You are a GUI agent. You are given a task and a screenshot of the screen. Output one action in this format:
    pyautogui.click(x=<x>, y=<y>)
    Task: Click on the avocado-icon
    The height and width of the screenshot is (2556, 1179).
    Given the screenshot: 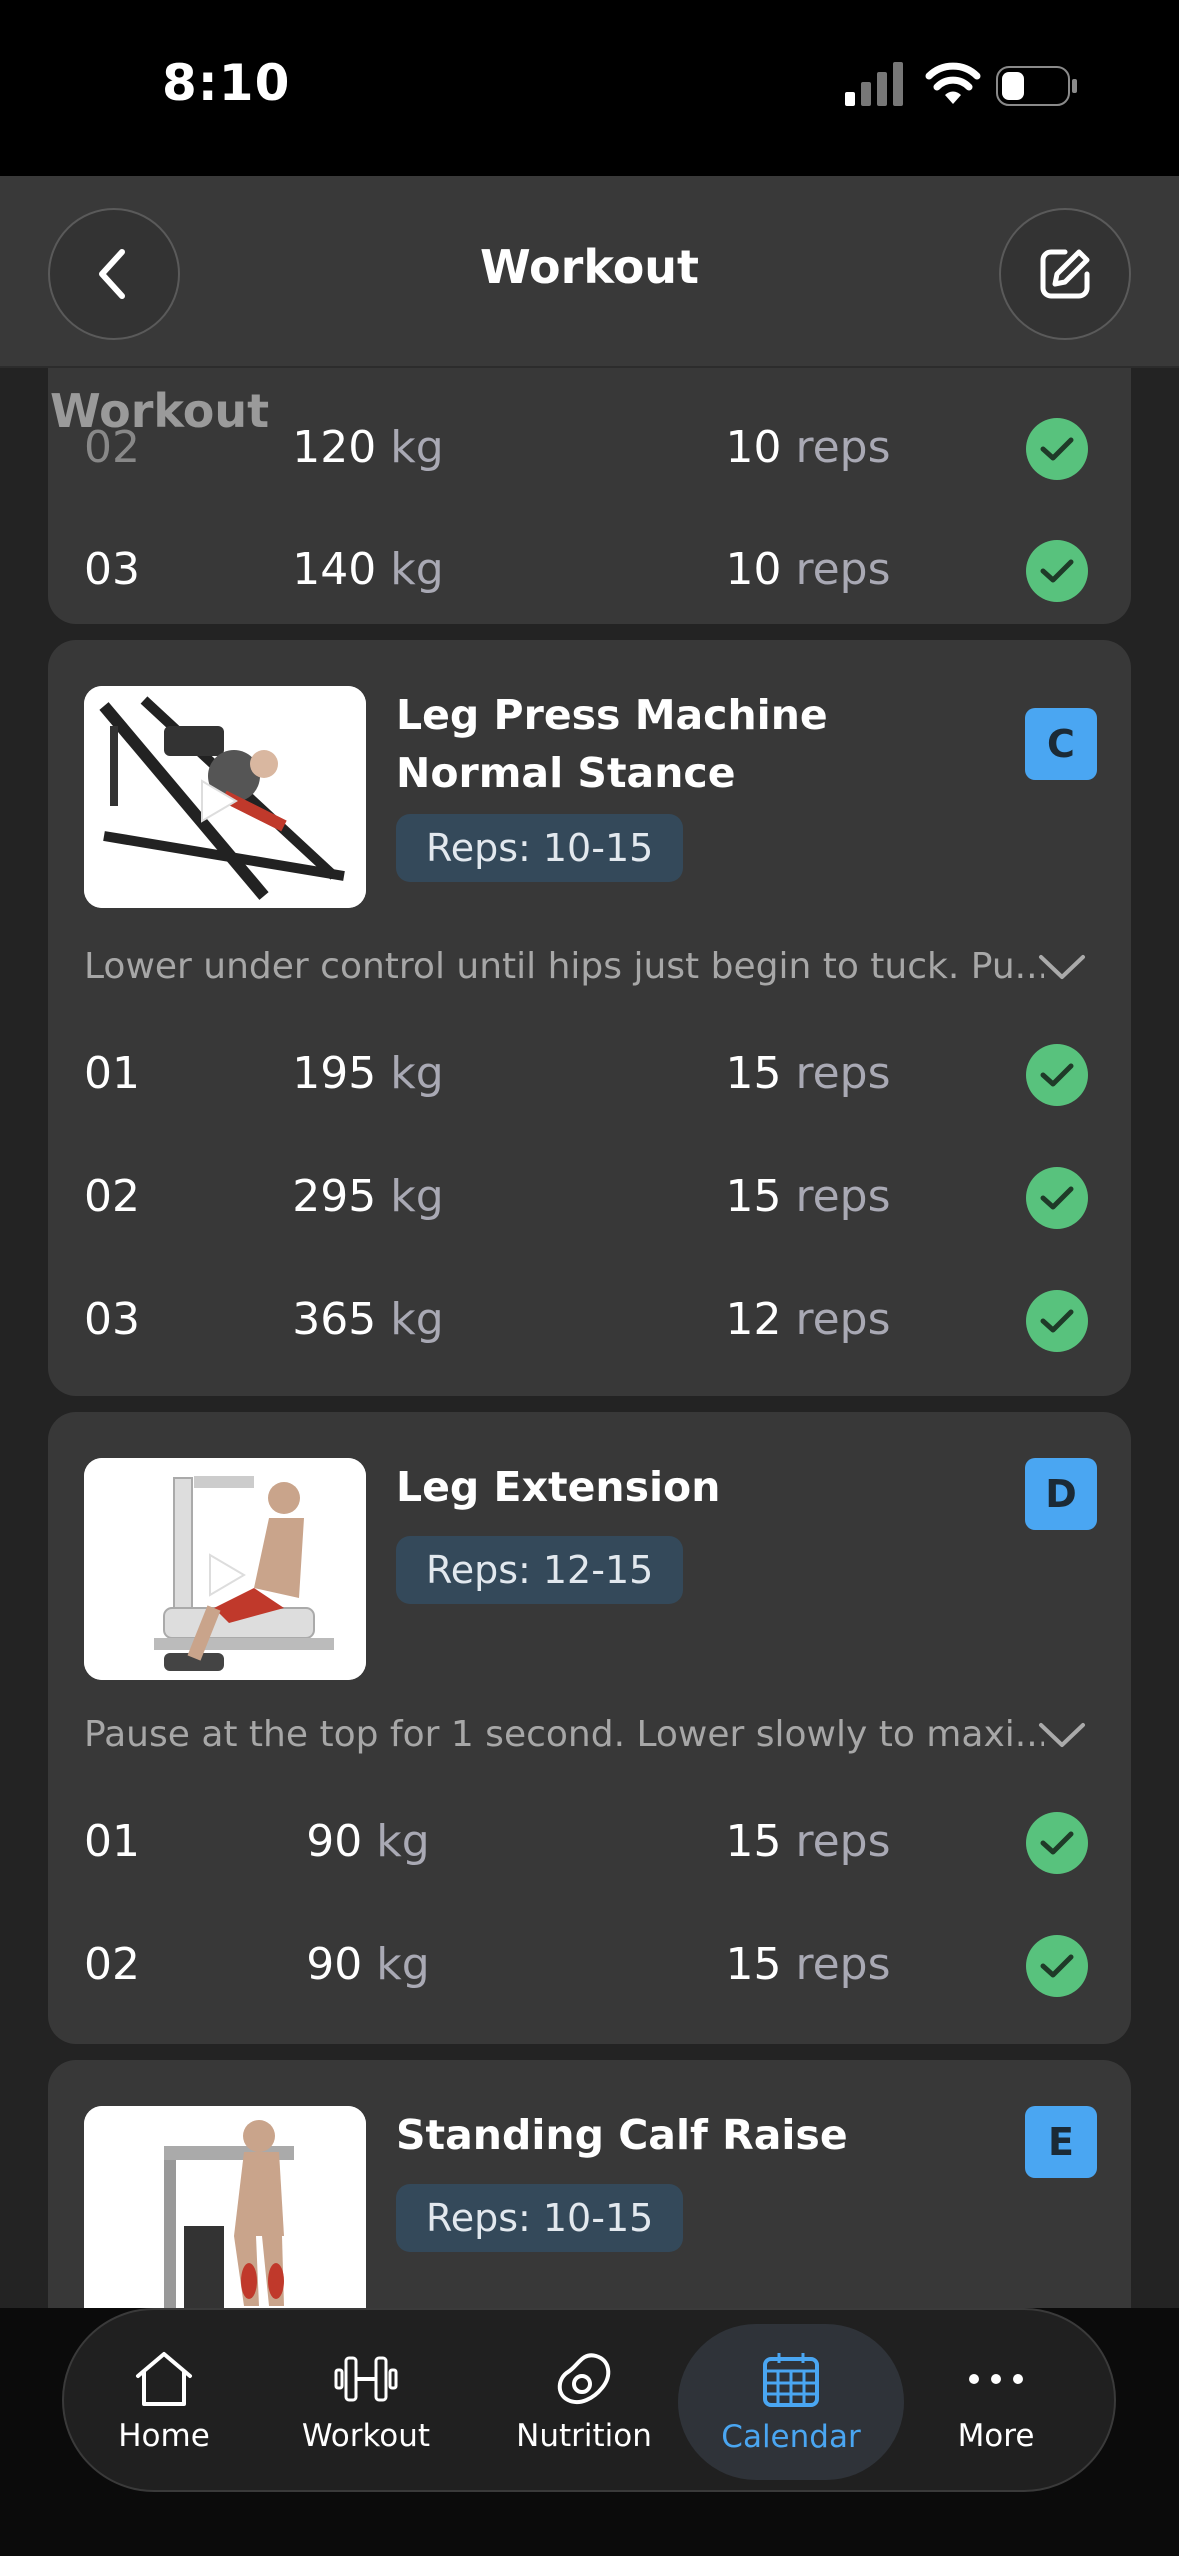 What is the action you would take?
    pyautogui.click(x=584, y=2379)
    